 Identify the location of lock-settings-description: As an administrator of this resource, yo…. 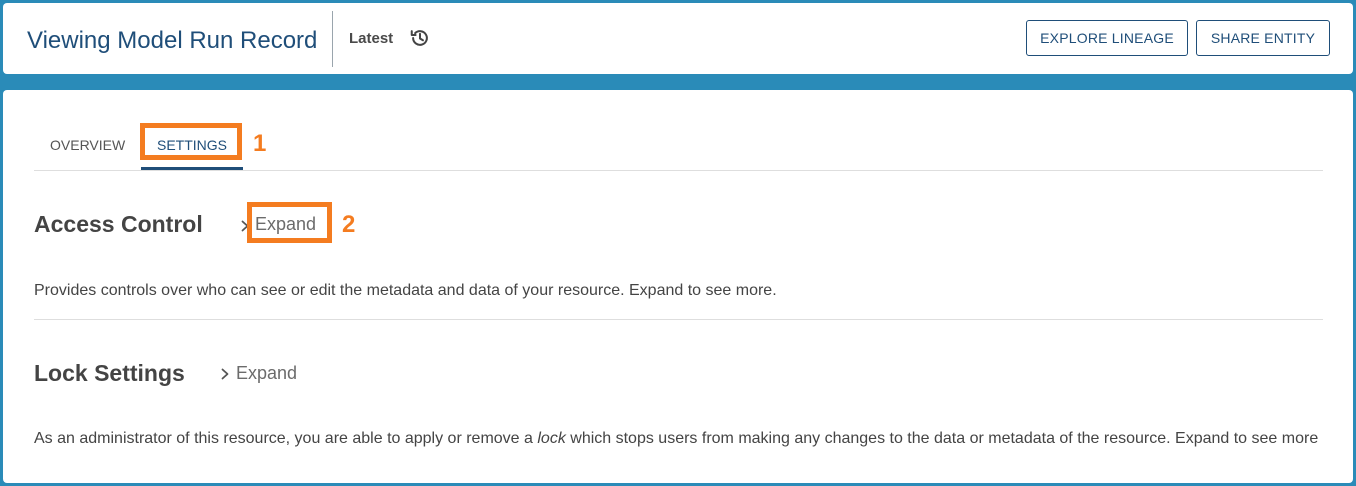
(676, 439).